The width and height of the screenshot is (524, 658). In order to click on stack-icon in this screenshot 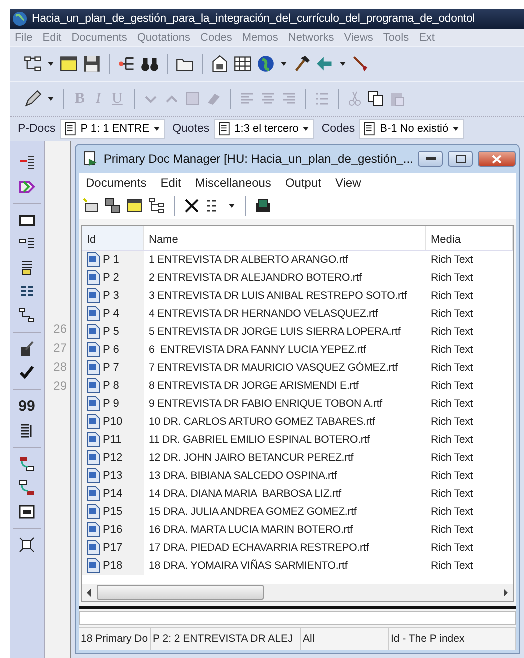, I will do `click(27, 268)`.